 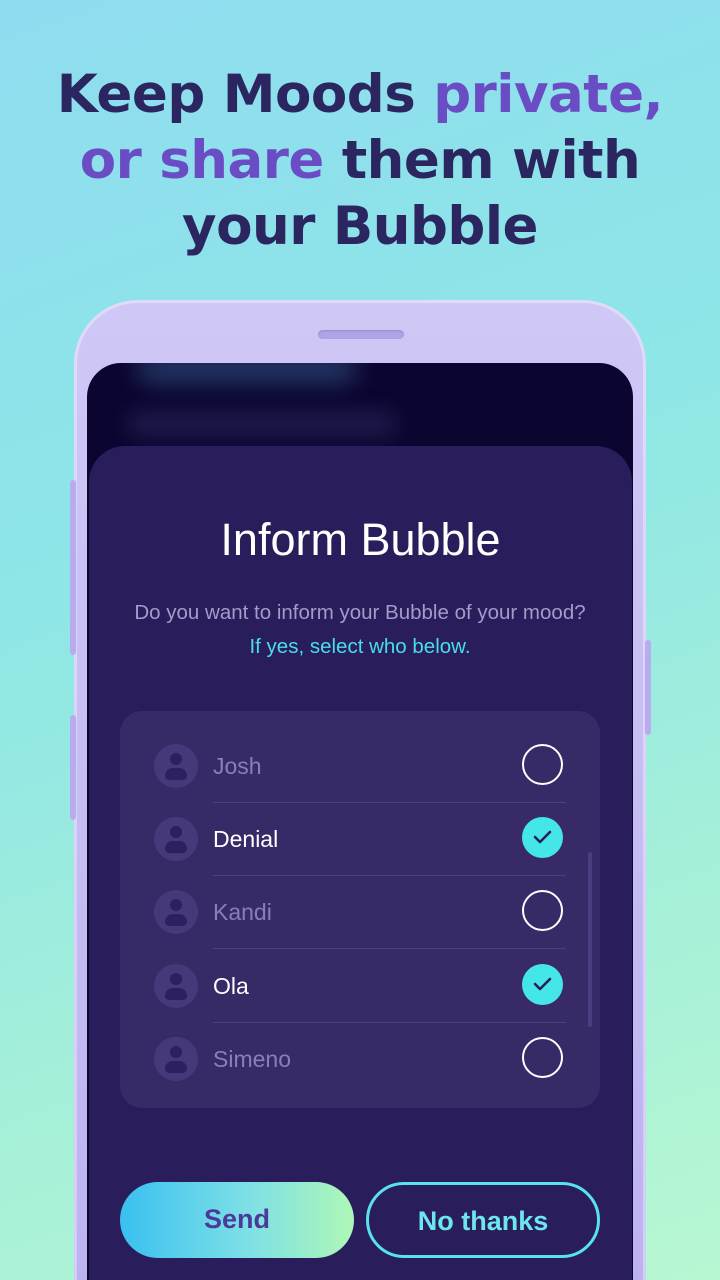 What do you see at coordinates (360, 539) in the screenshot?
I see `sheet-title: Inform Bubble` at bounding box center [360, 539].